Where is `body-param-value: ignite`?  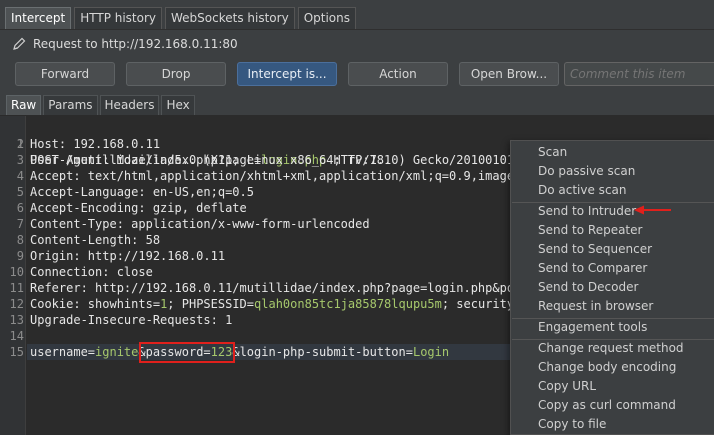 body-param-value: ignite is located at coordinates (117, 352).